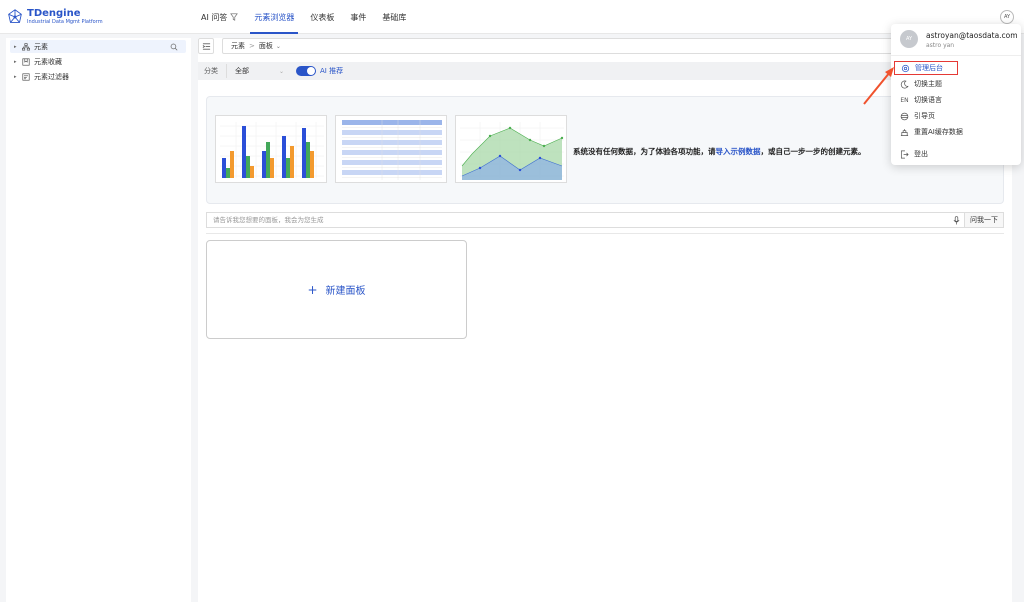  Describe the element at coordinates (306, 71) in the screenshot. I see `ai-recommend-toggle` at that location.